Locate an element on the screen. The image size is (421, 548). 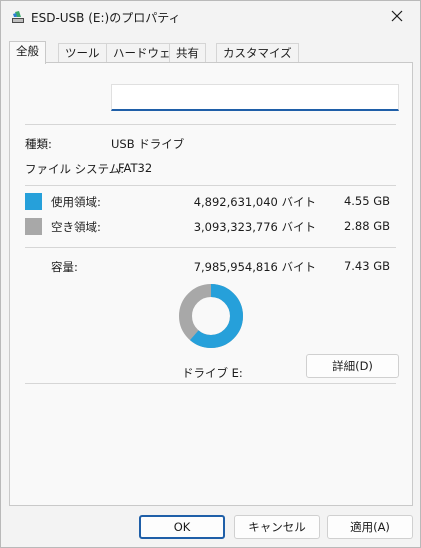
cancel-button: キャンセル is located at coordinates (277, 527).